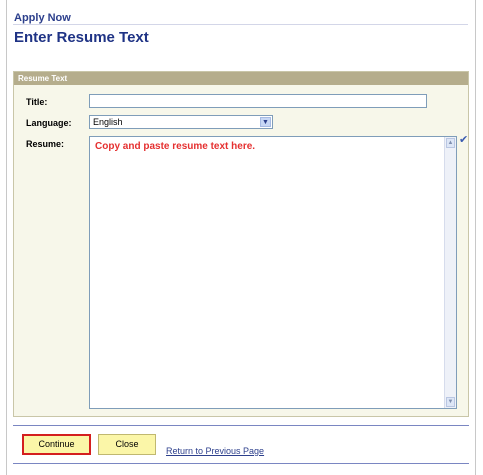 The height and width of the screenshot is (475, 483). What do you see at coordinates (241, 463) in the screenshot?
I see `bottom-divider` at bounding box center [241, 463].